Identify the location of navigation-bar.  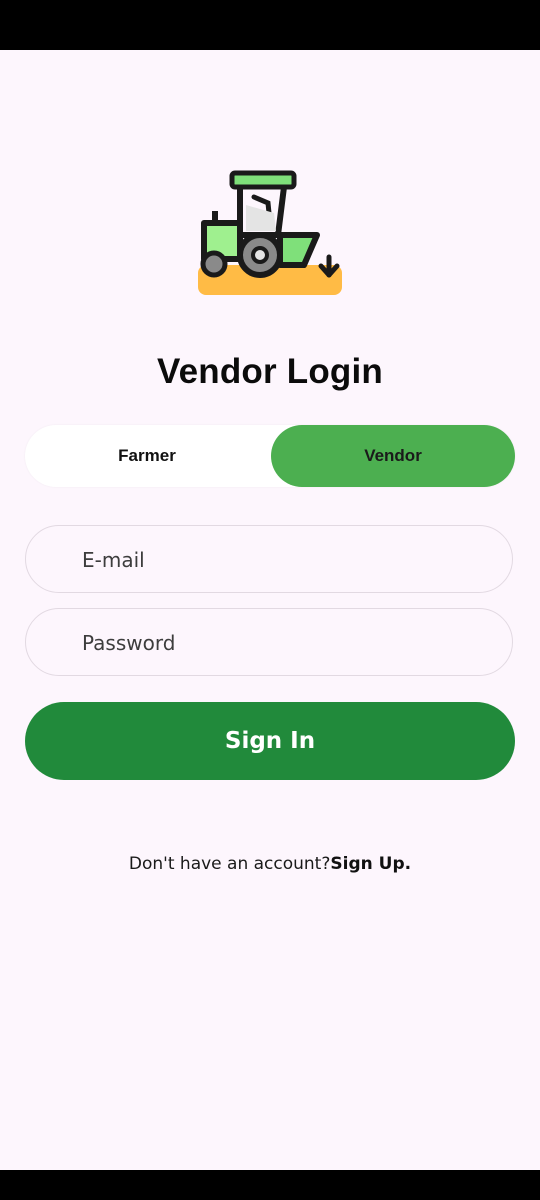
(270, 1185).